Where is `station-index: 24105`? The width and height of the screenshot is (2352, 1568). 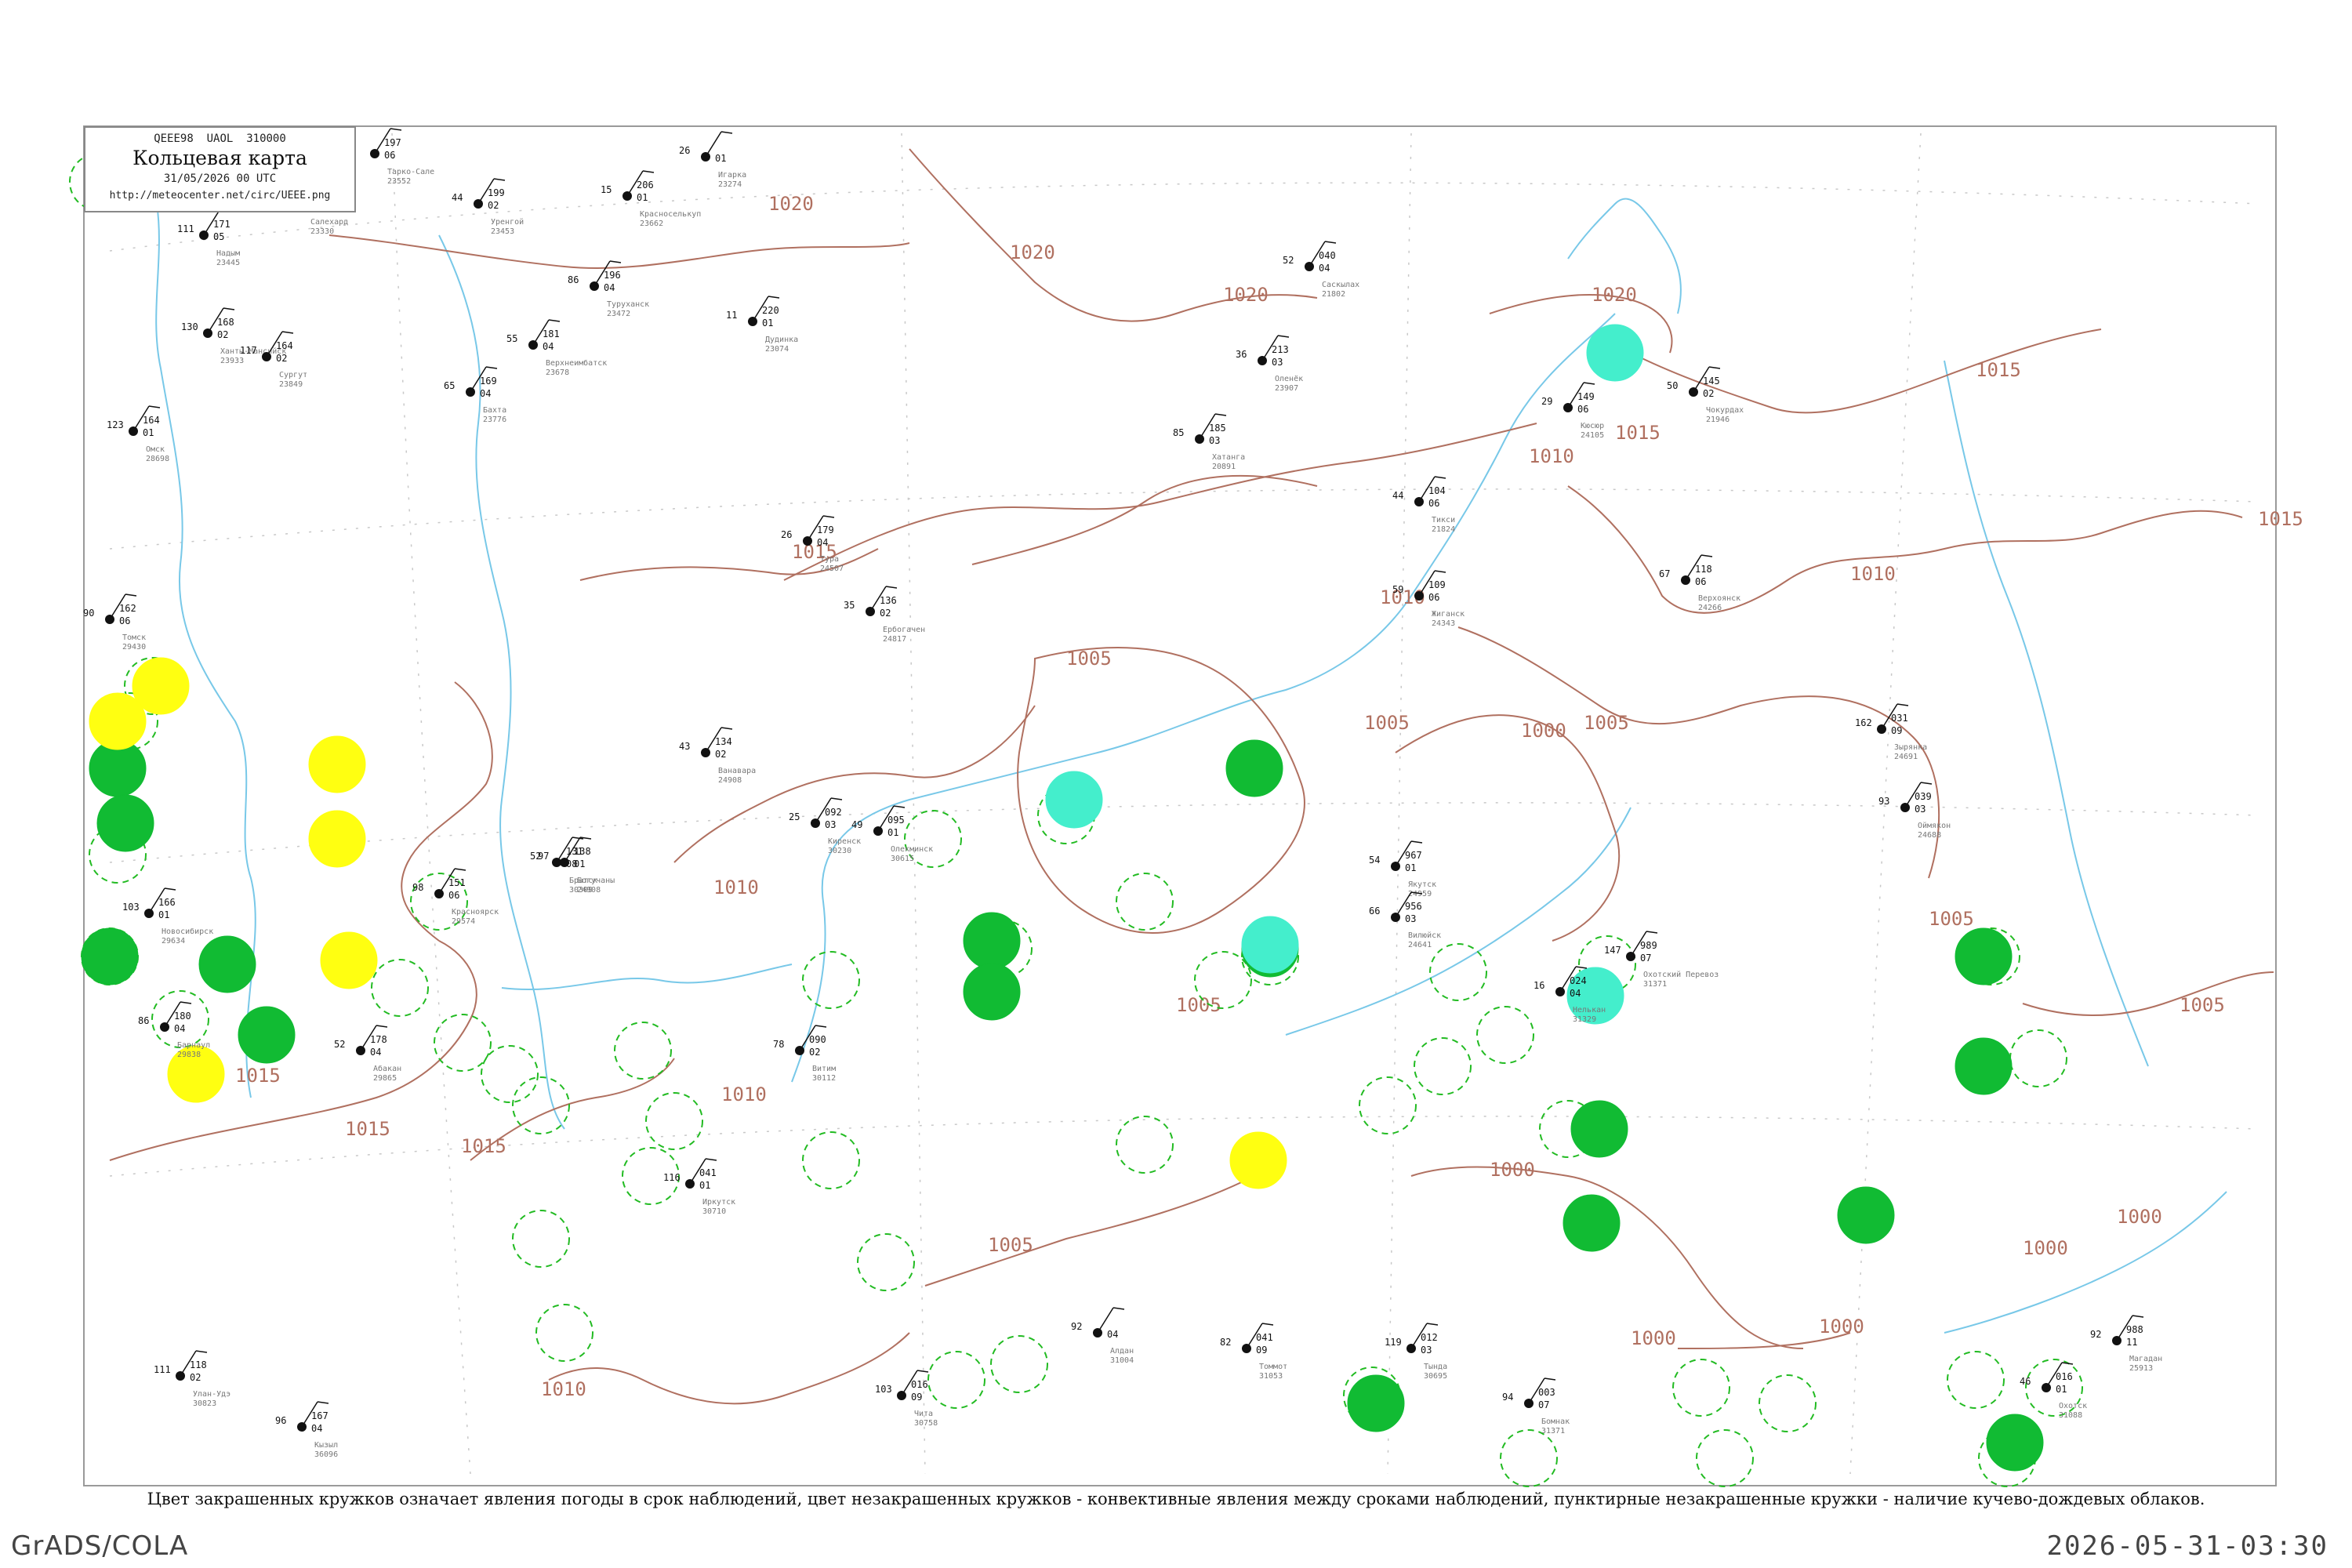
station-index: 24105 is located at coordinates (1592, 435).